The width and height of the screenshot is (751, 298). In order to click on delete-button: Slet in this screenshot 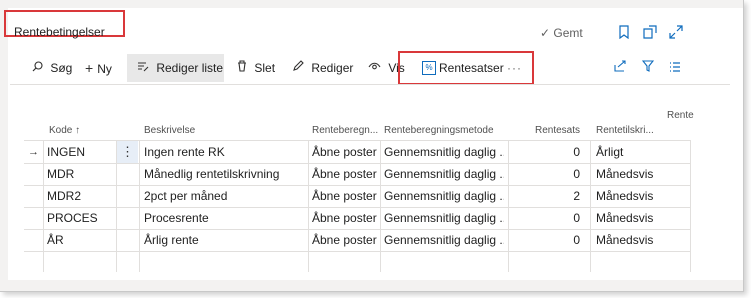, I will do `click(256, 68)`.